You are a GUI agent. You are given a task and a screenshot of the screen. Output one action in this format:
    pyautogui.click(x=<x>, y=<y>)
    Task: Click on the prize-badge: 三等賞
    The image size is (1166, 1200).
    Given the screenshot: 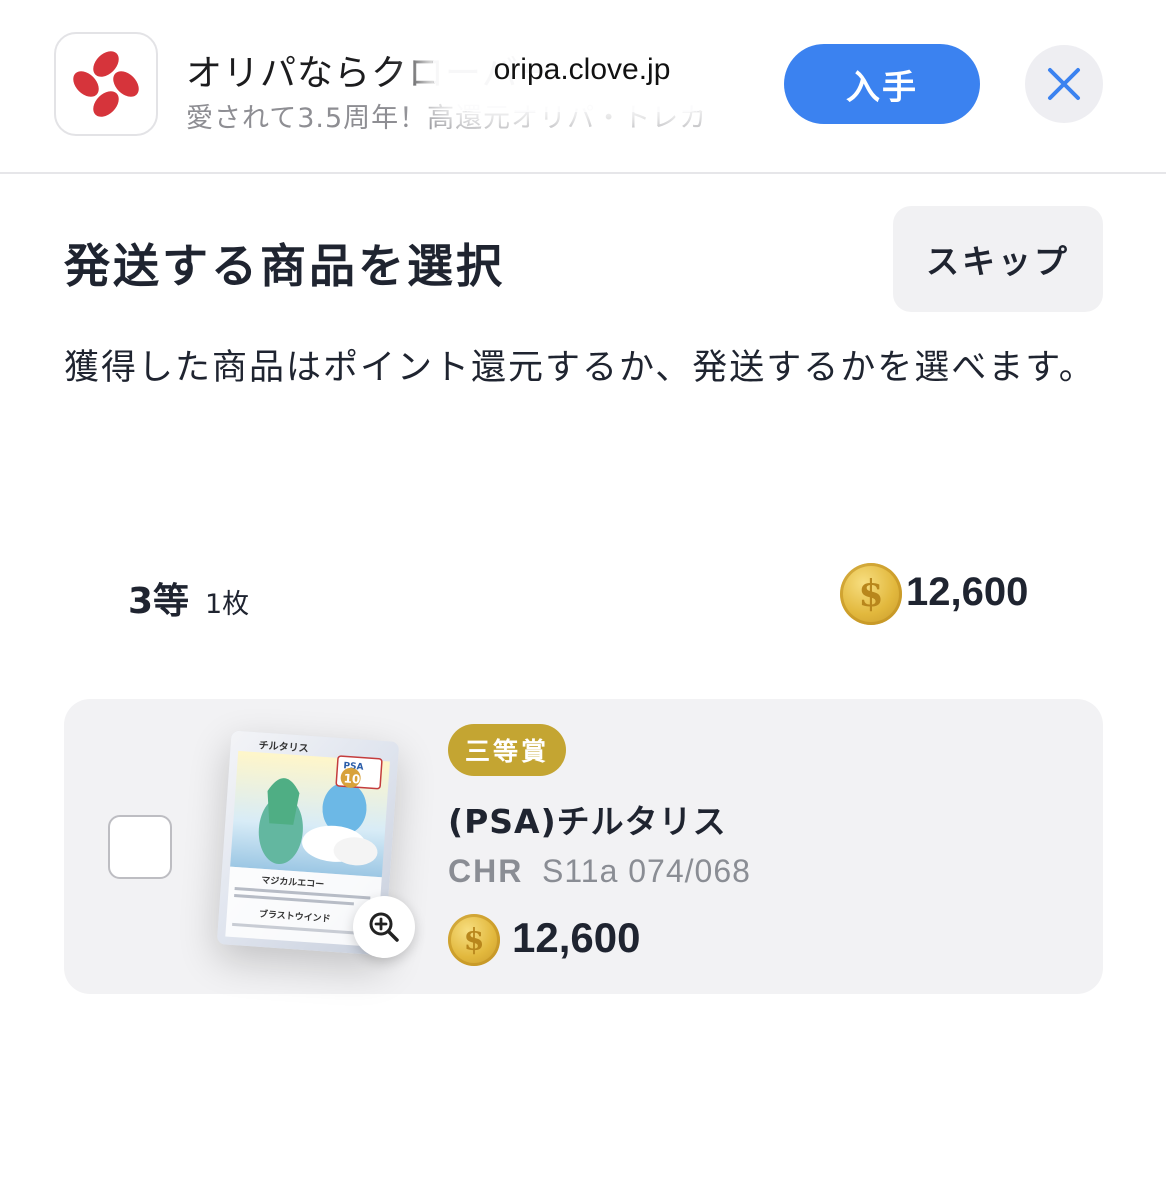 What is the action you would take?
    pyautogui.click(x=507, y=750)
    